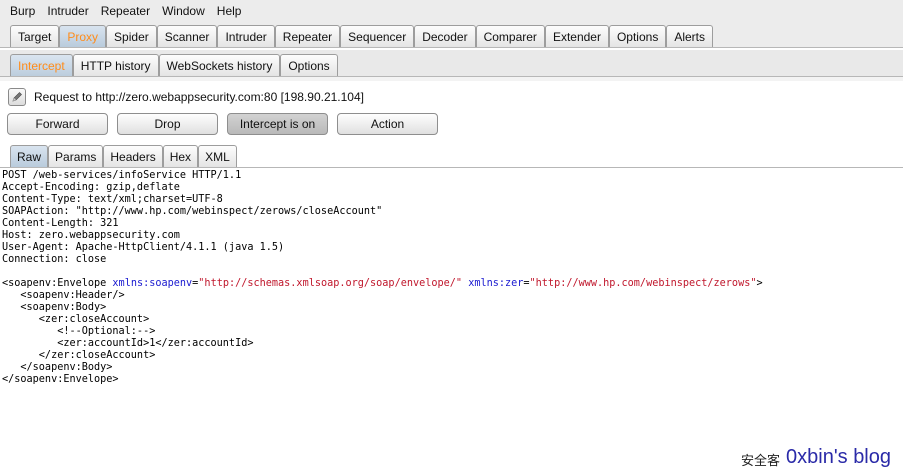  What do you see at coordinates (54, 283) in the screenshot?
I see `xml-tag: <soapenv:Envelope` at bounding box center [54, 283].